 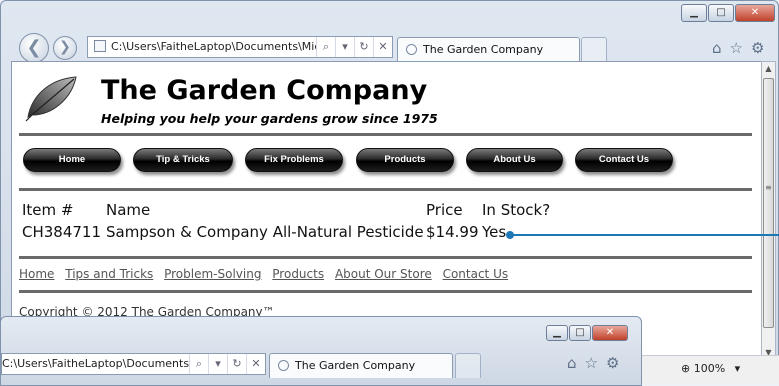 What do you see at coordinates (36, 274) in the screenshot?
I see `footer-link-home: Home` at bounding box center [36, 274].